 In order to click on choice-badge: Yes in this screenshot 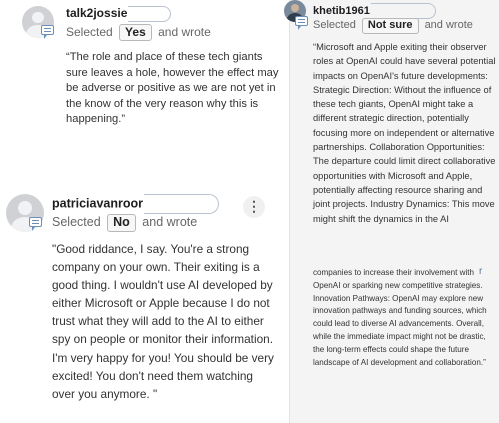, I will do `click(135, 32)`.